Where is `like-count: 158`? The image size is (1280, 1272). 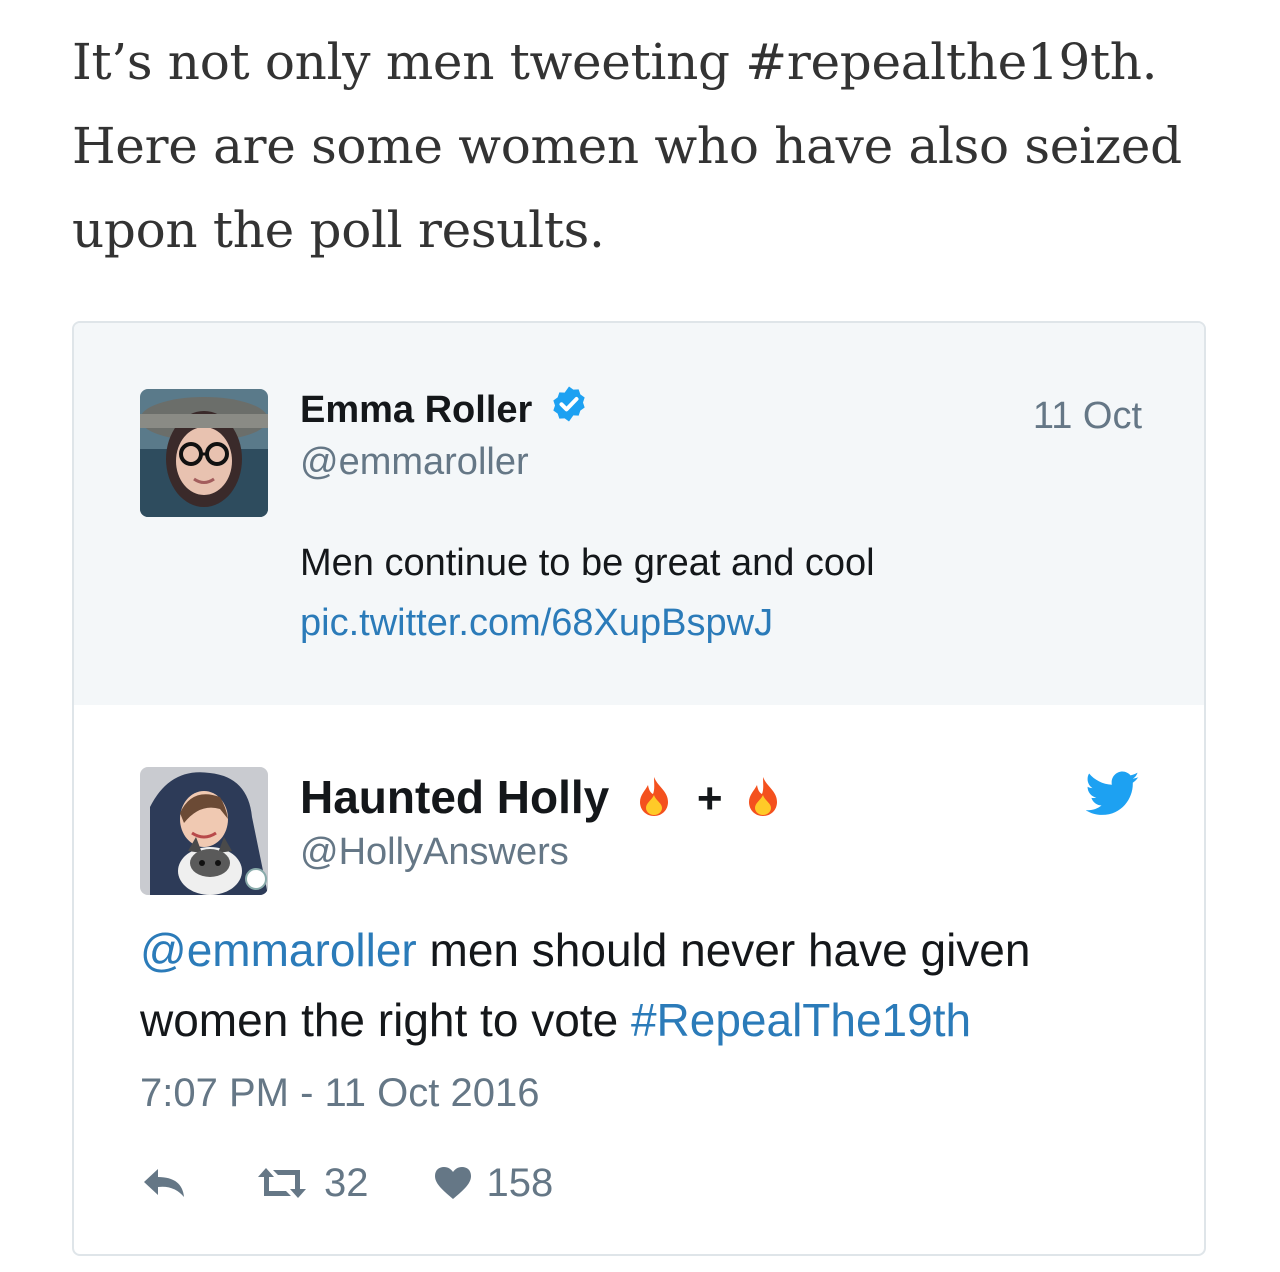
like-count: 158 is located at coordinates (520, 1182).